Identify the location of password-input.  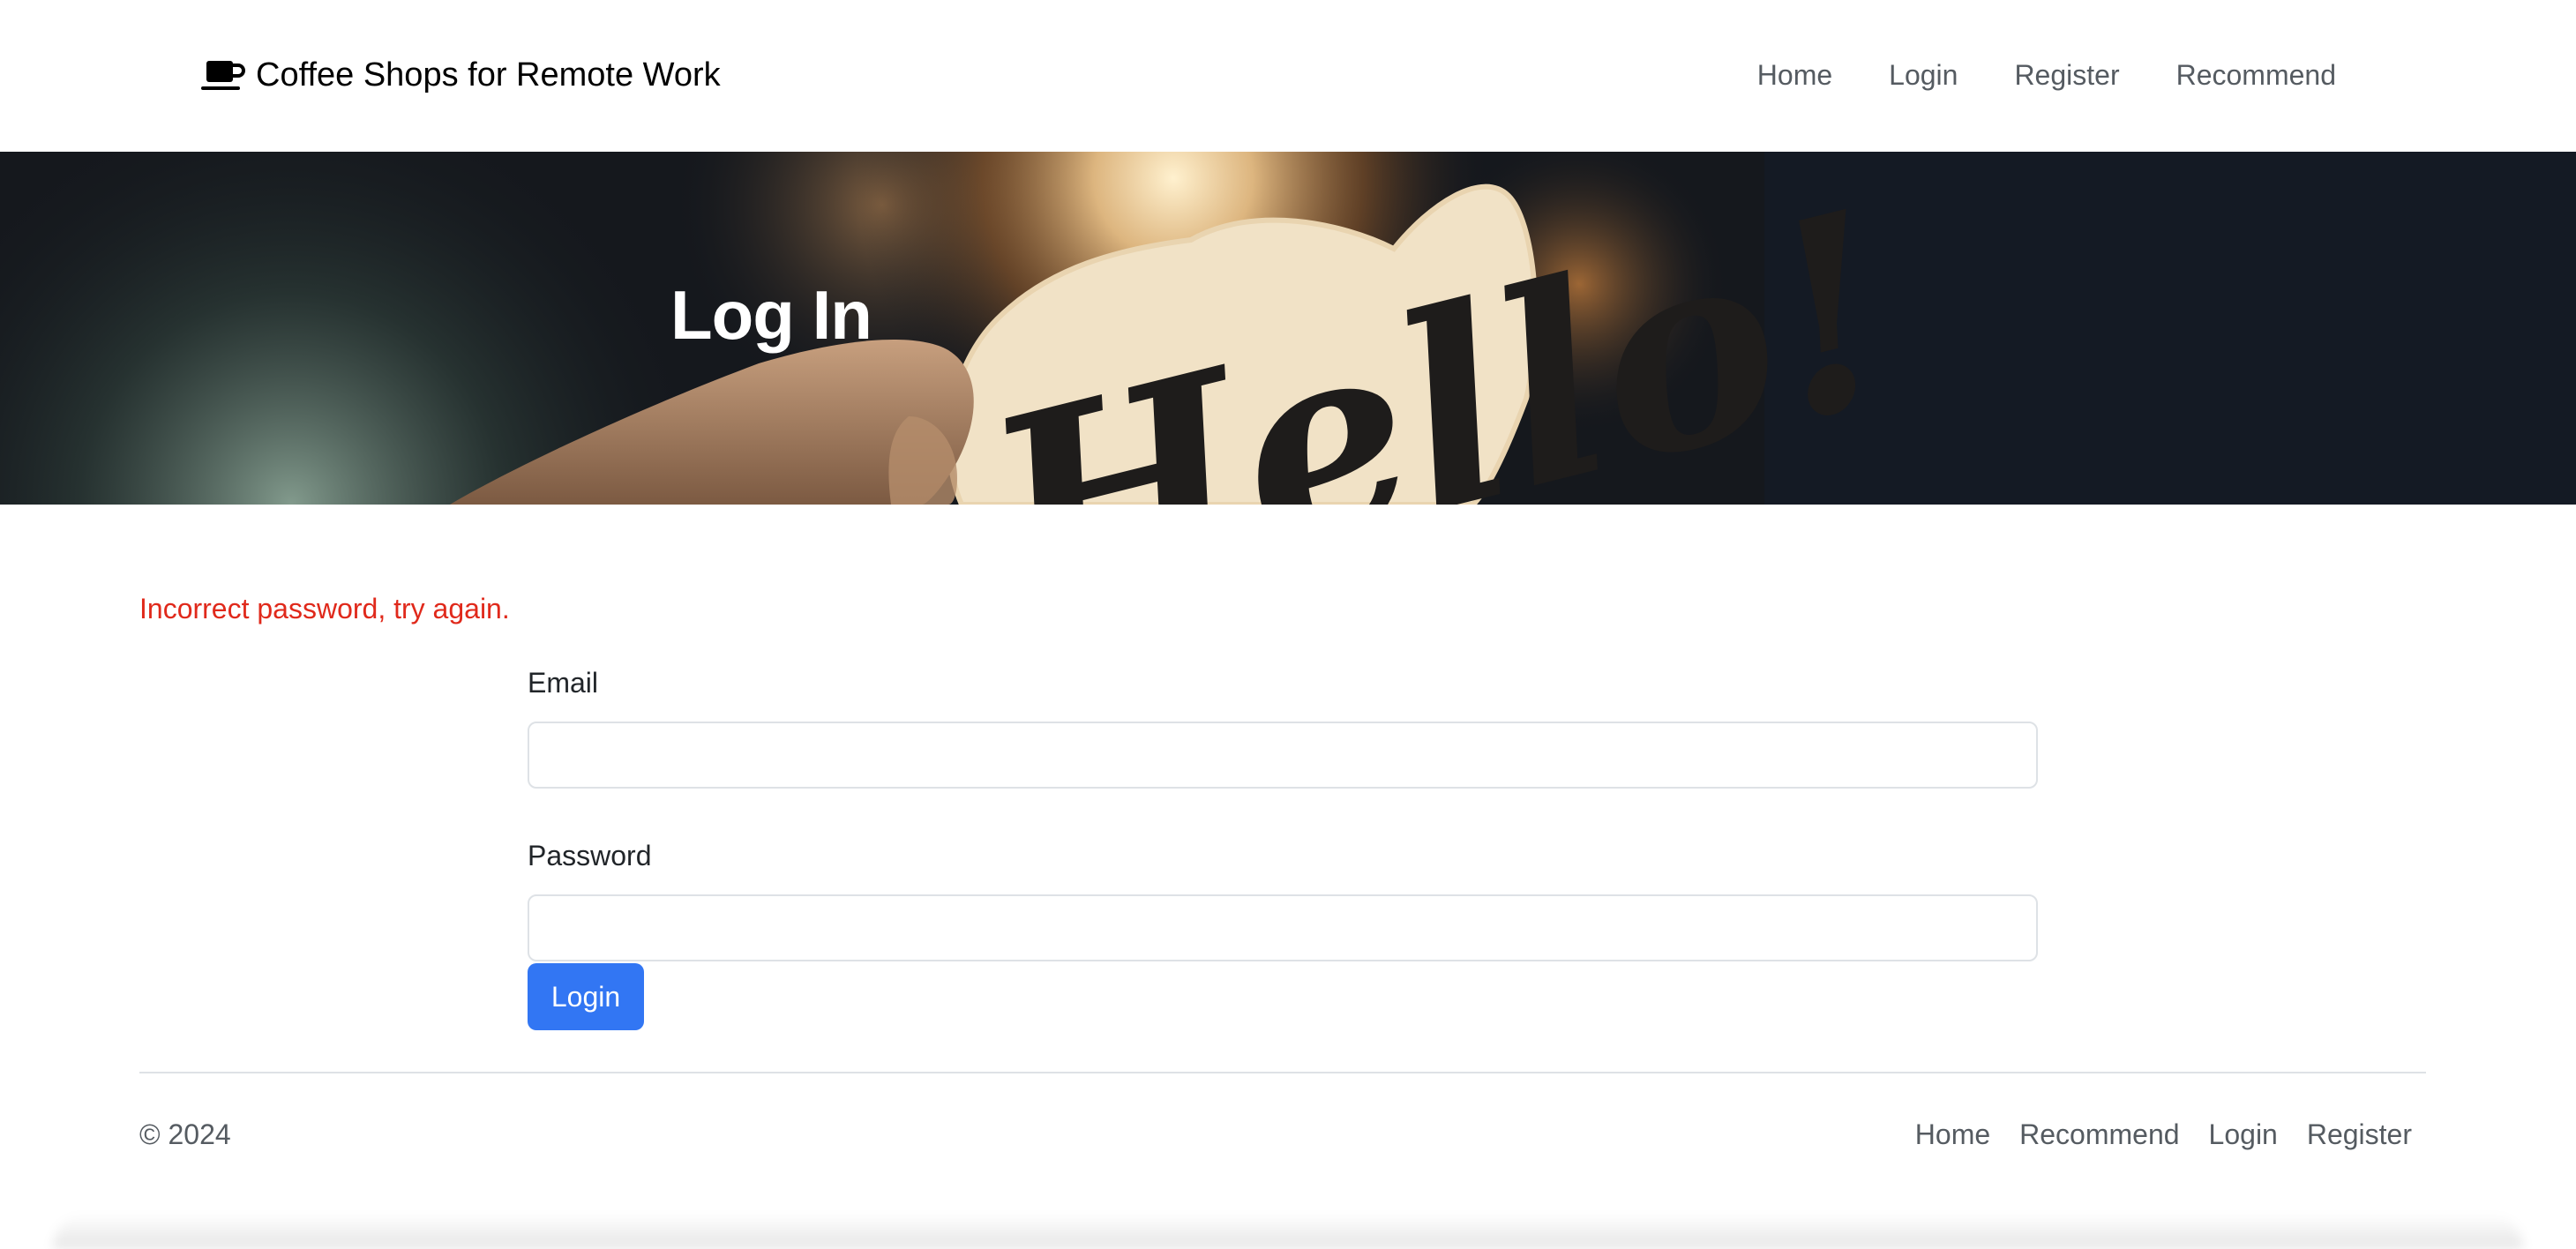
(1283, 927).